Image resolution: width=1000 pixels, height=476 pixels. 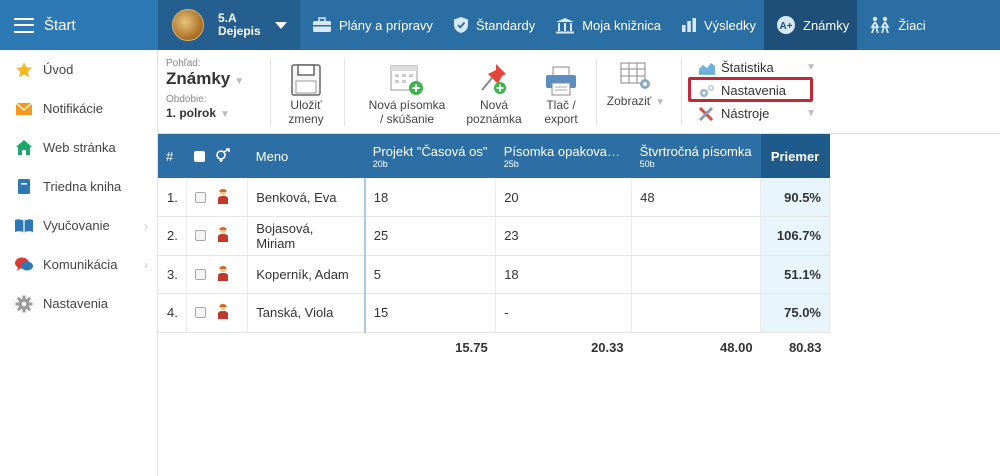 I want to click on nav-results: Výsledky, so click(x=716, y=25).